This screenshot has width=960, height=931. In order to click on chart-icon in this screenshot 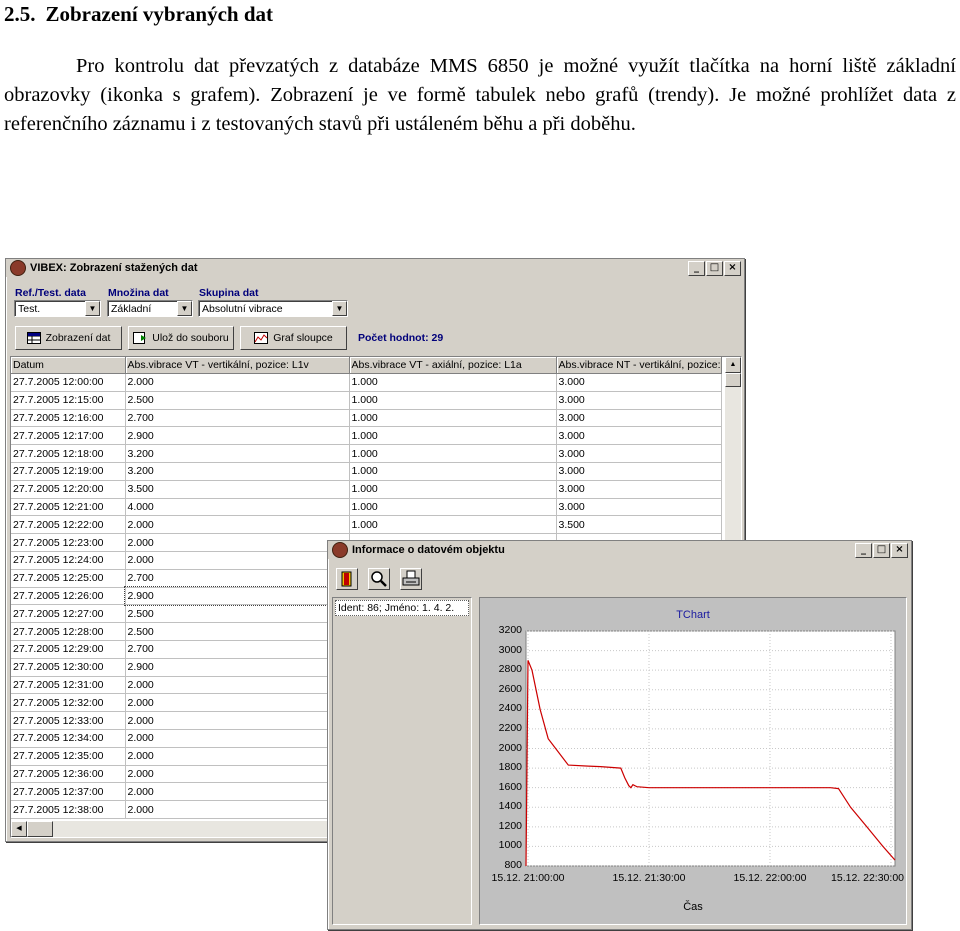, I will do `click(261, 338)`.